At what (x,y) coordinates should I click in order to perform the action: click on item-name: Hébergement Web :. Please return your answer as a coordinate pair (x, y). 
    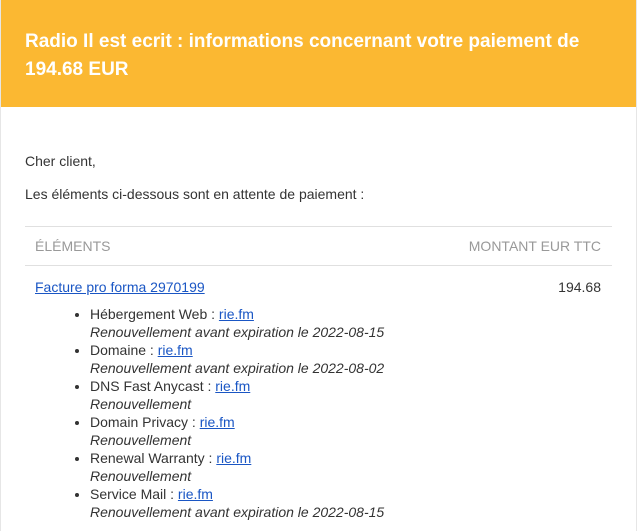
    Looking at the image, I should click on (153, 314).